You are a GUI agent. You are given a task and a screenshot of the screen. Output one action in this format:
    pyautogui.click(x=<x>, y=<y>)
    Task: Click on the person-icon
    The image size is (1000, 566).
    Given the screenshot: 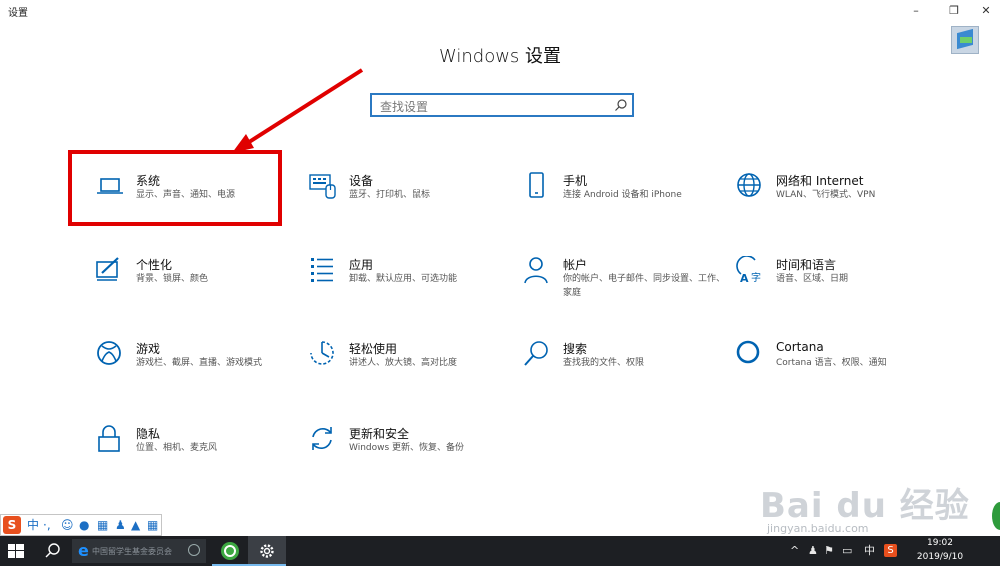 What is the action you would take?
    pyautogui.click(x=536, y=270)
    